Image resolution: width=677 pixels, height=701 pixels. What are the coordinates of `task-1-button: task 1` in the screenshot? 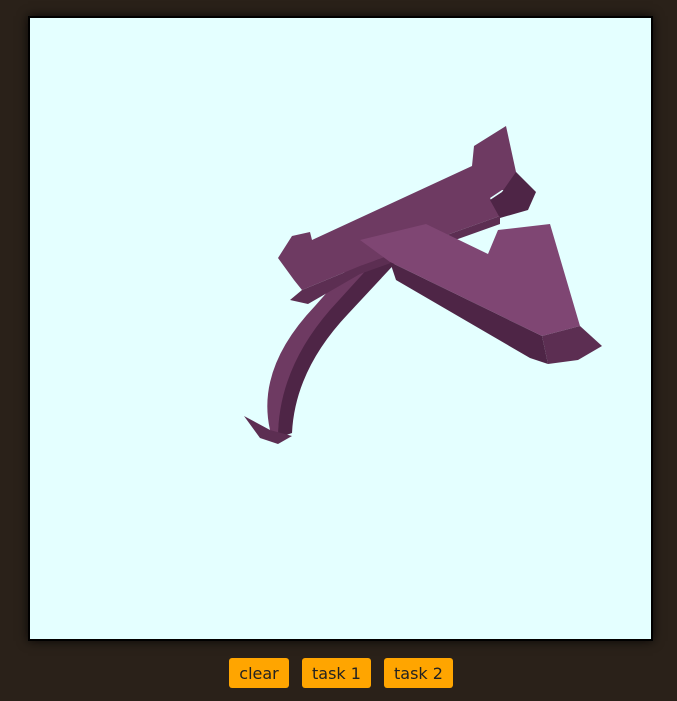 It's located at (336, 673).